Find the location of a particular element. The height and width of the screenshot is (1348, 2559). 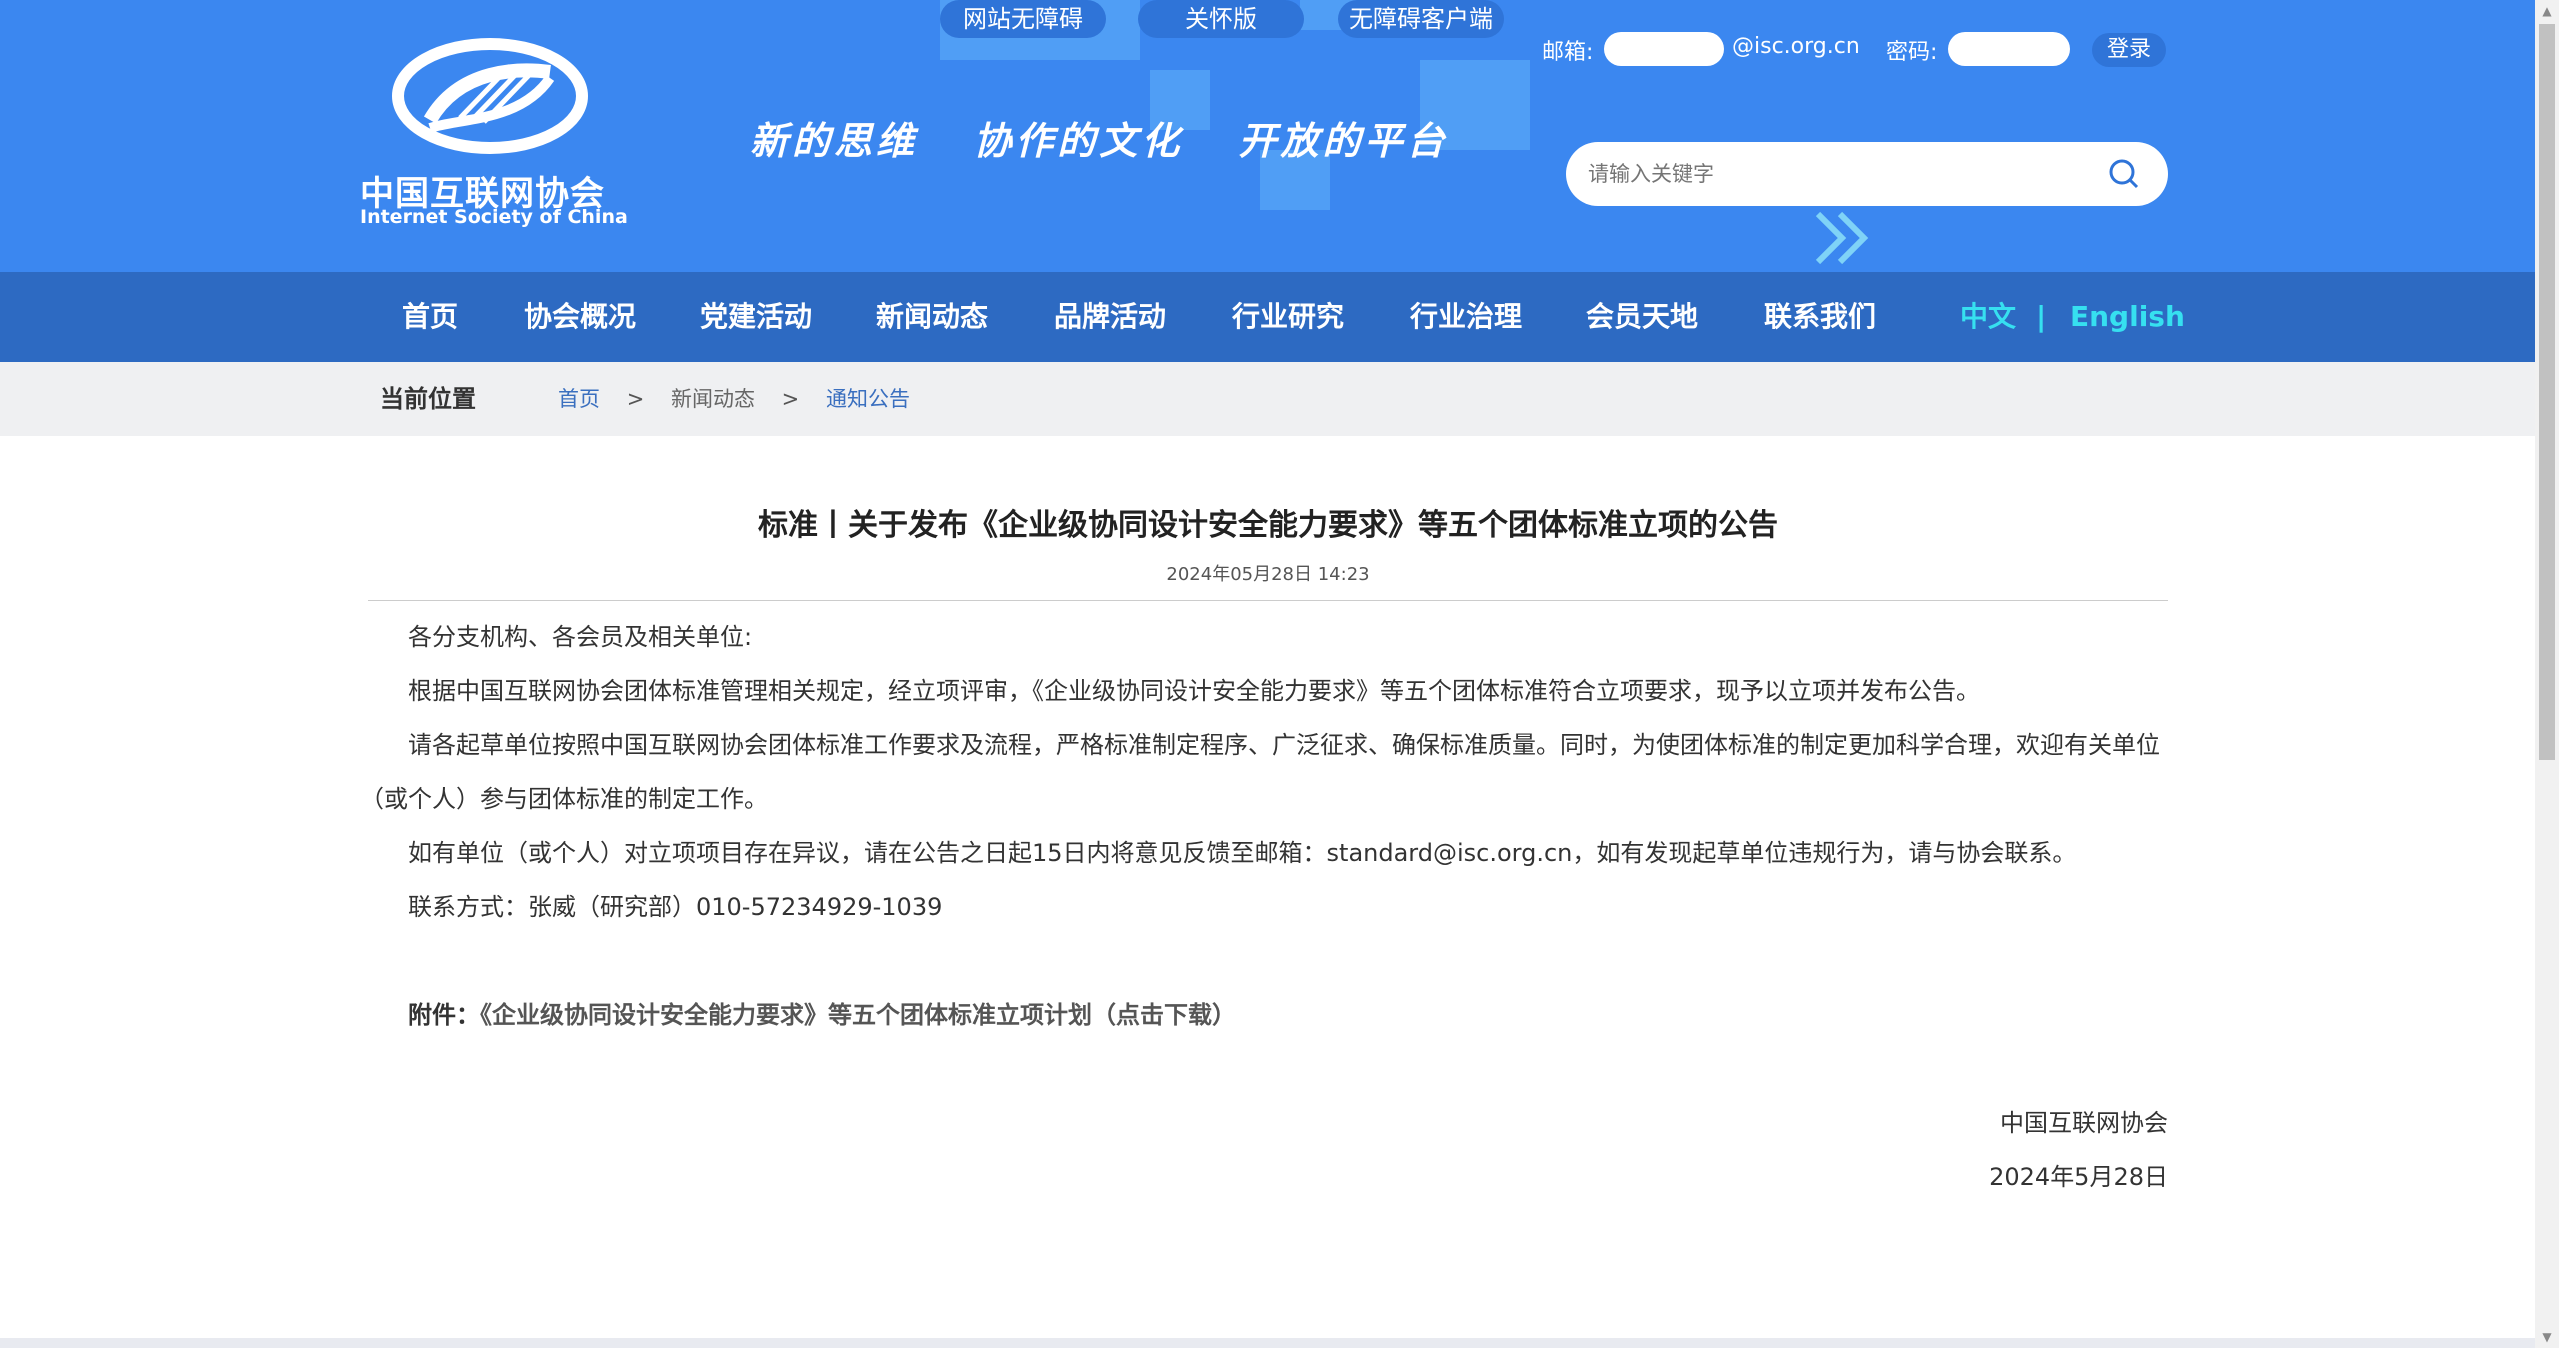

search-box is located at coordinates (1867, 174).